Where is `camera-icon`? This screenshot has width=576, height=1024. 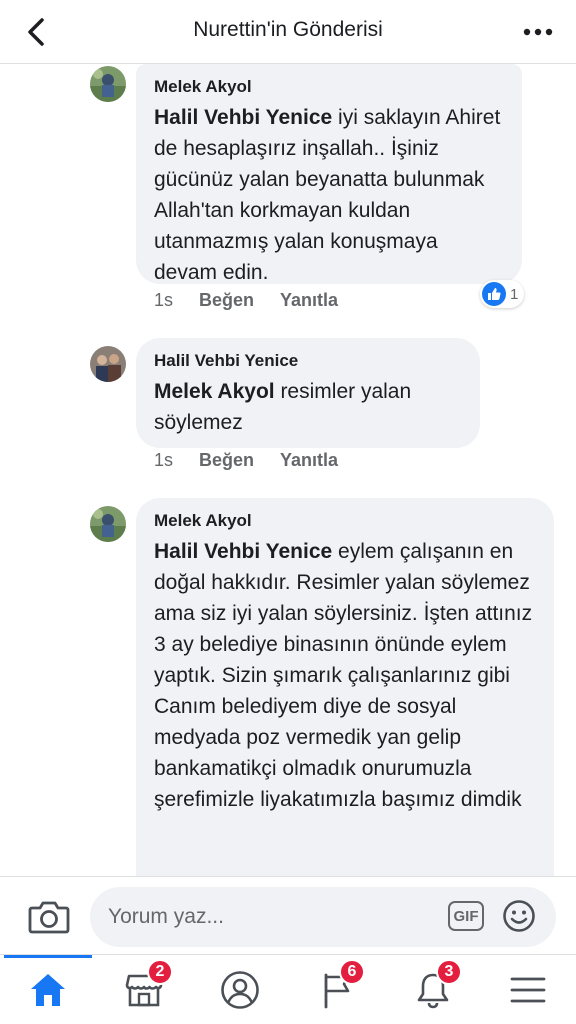
camera-icon is located at coordinates (49, 917).